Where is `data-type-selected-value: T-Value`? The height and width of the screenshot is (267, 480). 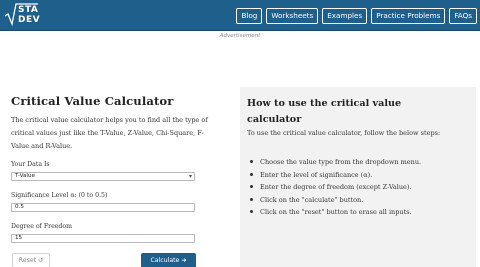
data-type-selected-value: T-Value is located at coordinates (25, 176).